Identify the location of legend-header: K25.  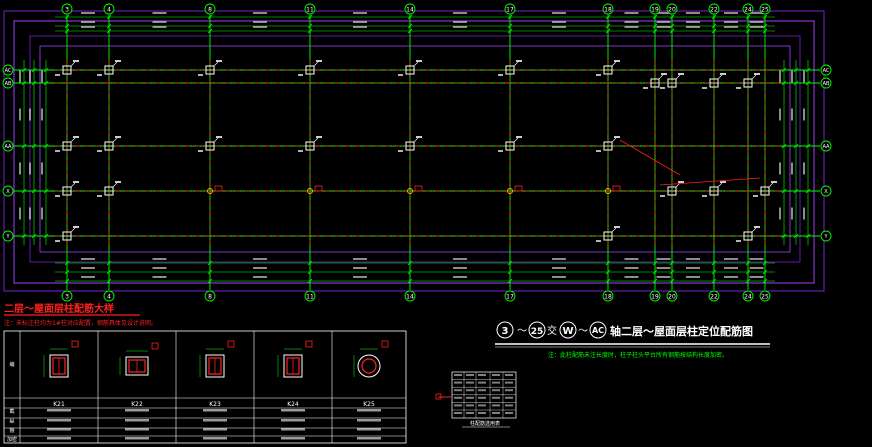
(369, 404).